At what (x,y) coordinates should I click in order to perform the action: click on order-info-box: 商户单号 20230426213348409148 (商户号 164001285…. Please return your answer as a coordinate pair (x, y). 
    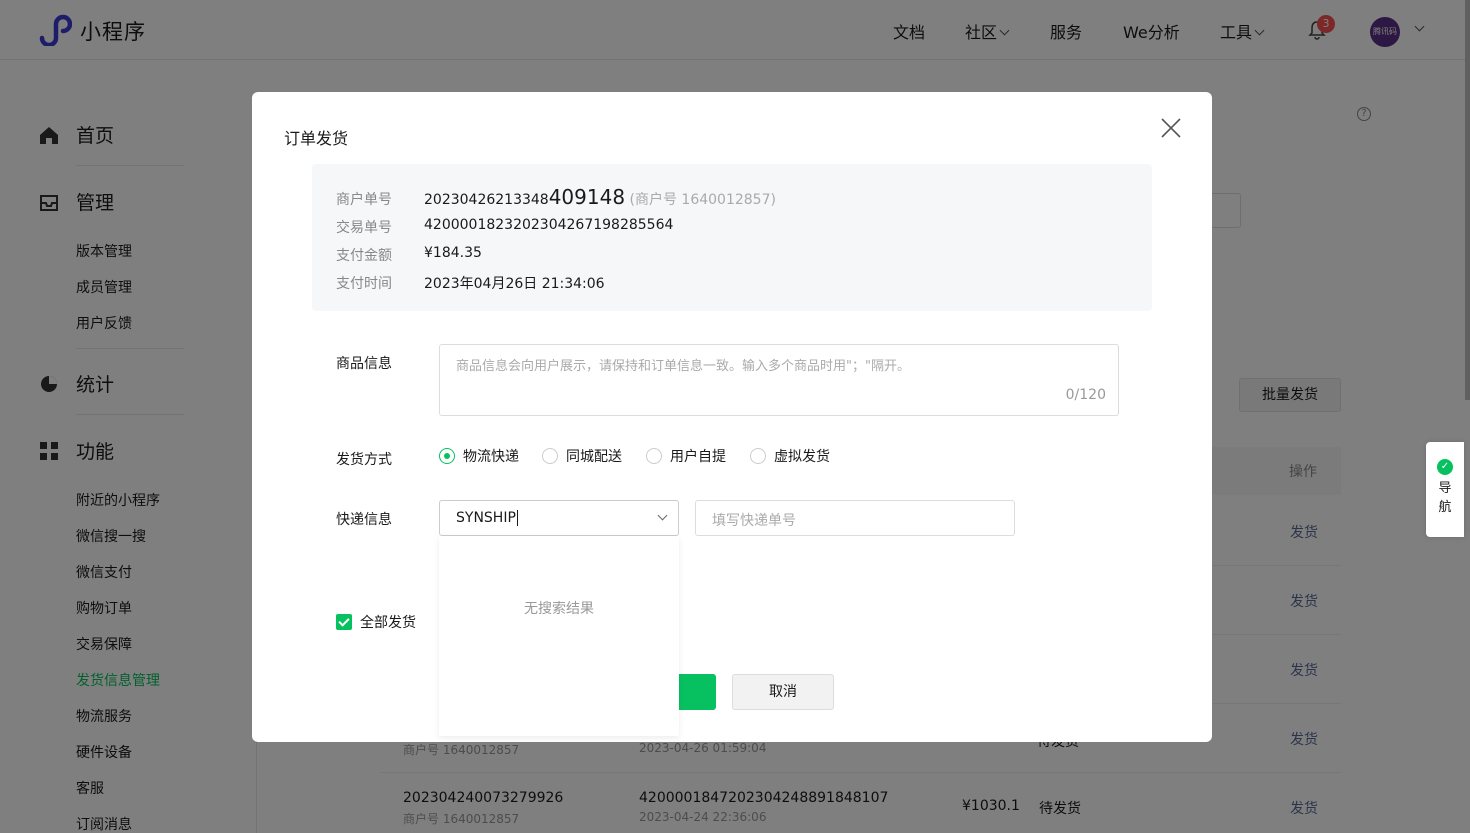
    Looking at the image, I should click on (732, 237).